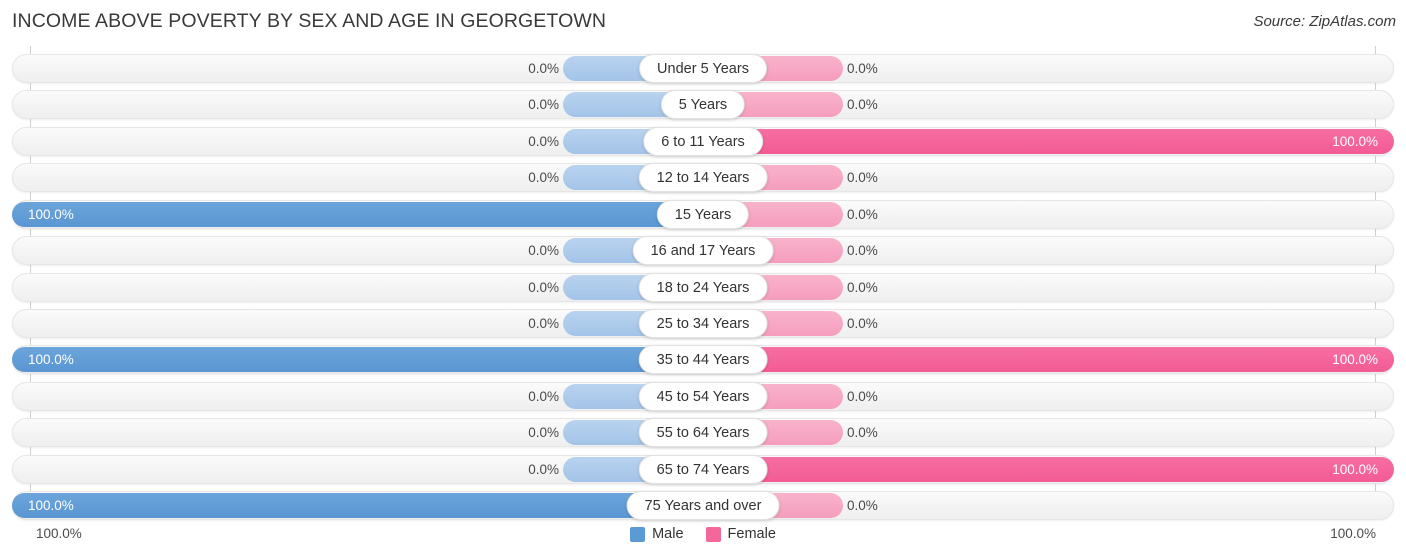 Image resolution: width=1406 pixels, height=559 pixels. I want to click on chart-footer: 100.0% 100.0% Male Female, so click(703, 539).